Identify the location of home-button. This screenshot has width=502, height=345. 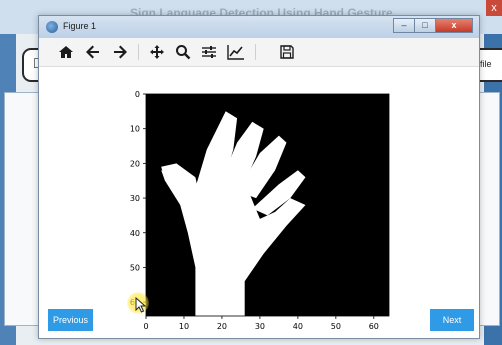
(66, 52).